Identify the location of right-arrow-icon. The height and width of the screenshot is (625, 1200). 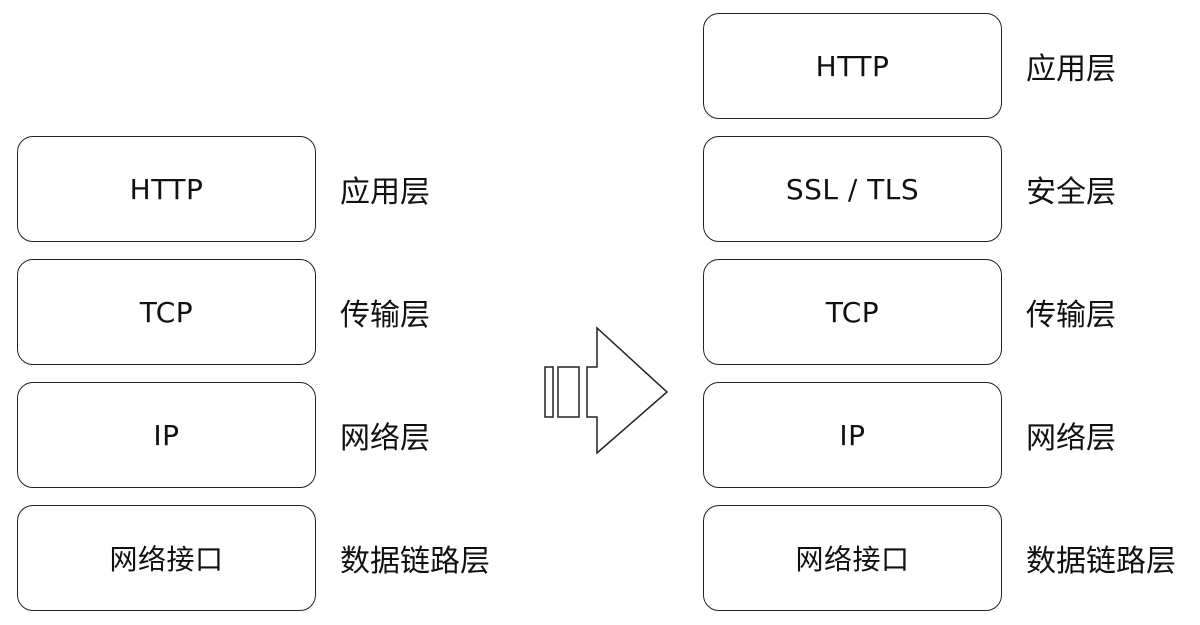
(606, 390).